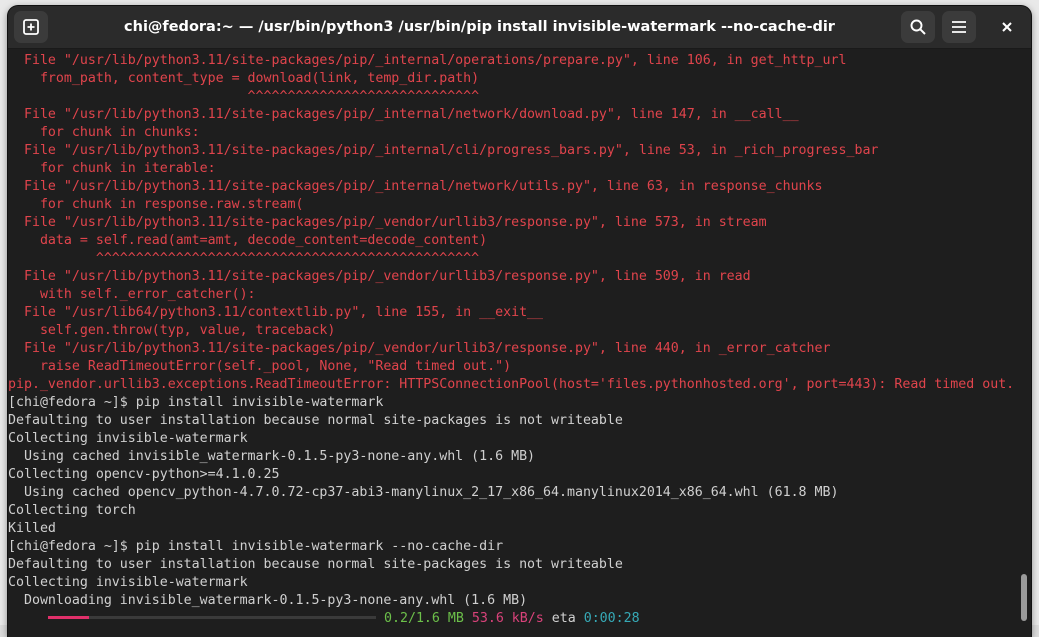  Describe the element at coordinates (212, 617) in the screenshot. I see `progress-bar` at that location.